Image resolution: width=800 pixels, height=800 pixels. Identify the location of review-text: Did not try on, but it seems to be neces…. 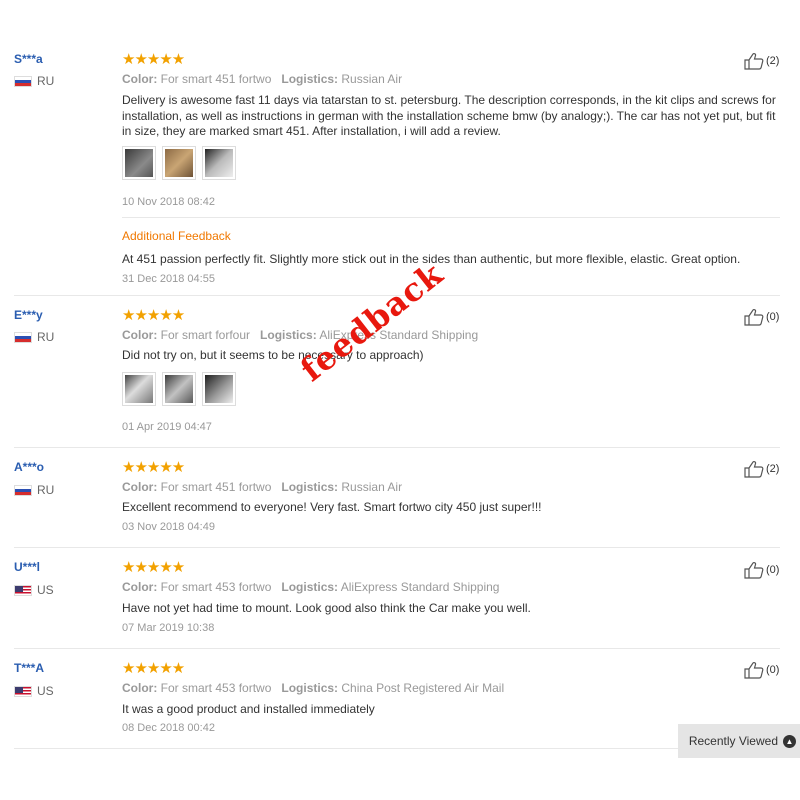
(273, 355).